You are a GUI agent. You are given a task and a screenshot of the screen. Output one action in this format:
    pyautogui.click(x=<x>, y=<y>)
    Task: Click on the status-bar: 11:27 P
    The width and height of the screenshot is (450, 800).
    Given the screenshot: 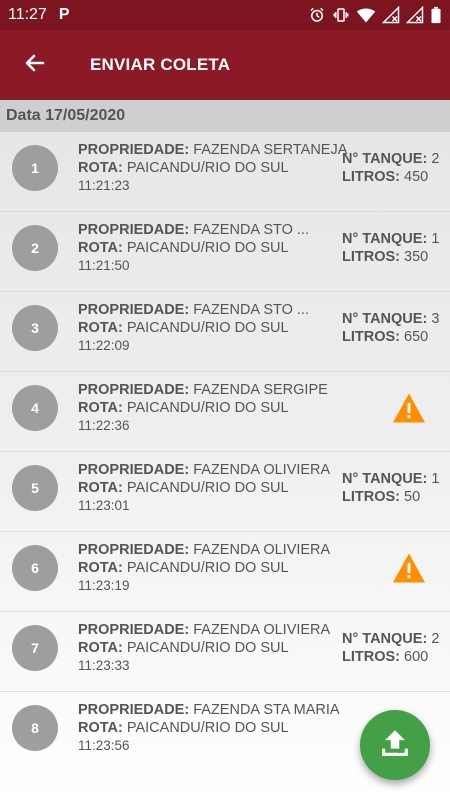 What is the action you would take?
    pyautogui.click(x=225, y=15)
    